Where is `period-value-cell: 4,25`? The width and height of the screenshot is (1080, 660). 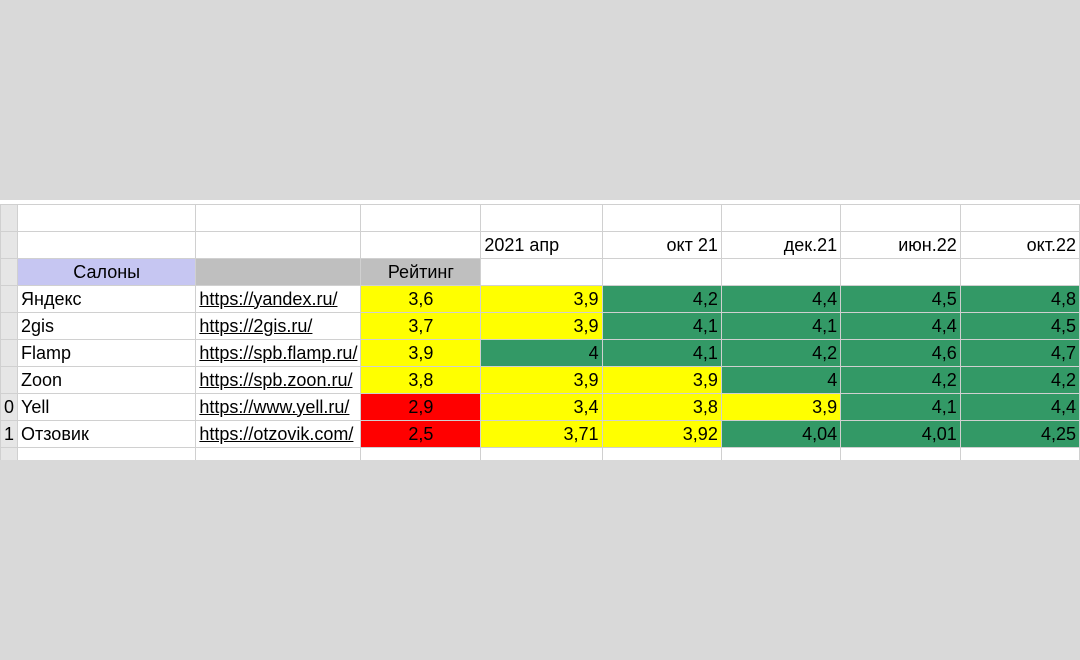
period-value-cell: 4,25 is located at coordinates (1019, 434).